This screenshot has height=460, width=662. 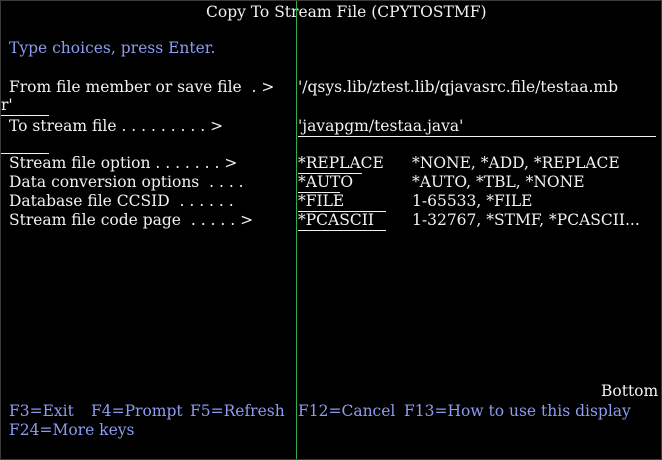 I want to click on fkey-f12-cancel: F12=Cancel, so click(x=346, y=411).